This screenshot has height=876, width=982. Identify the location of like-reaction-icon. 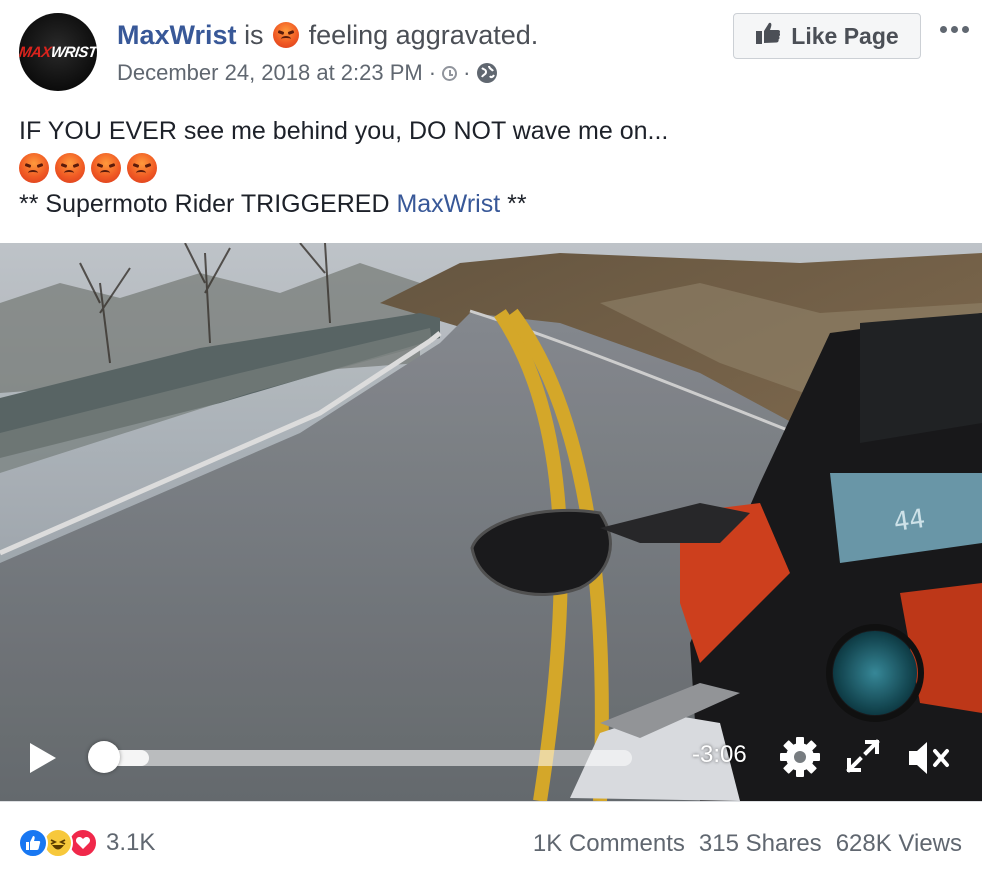
(33, 843).